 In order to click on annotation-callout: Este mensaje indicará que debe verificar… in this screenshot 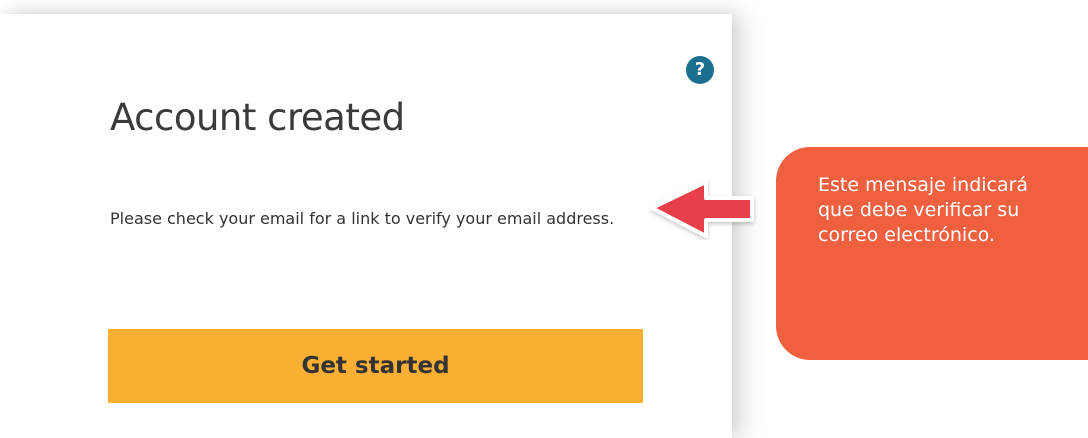, I will do `click(932, 253)`.